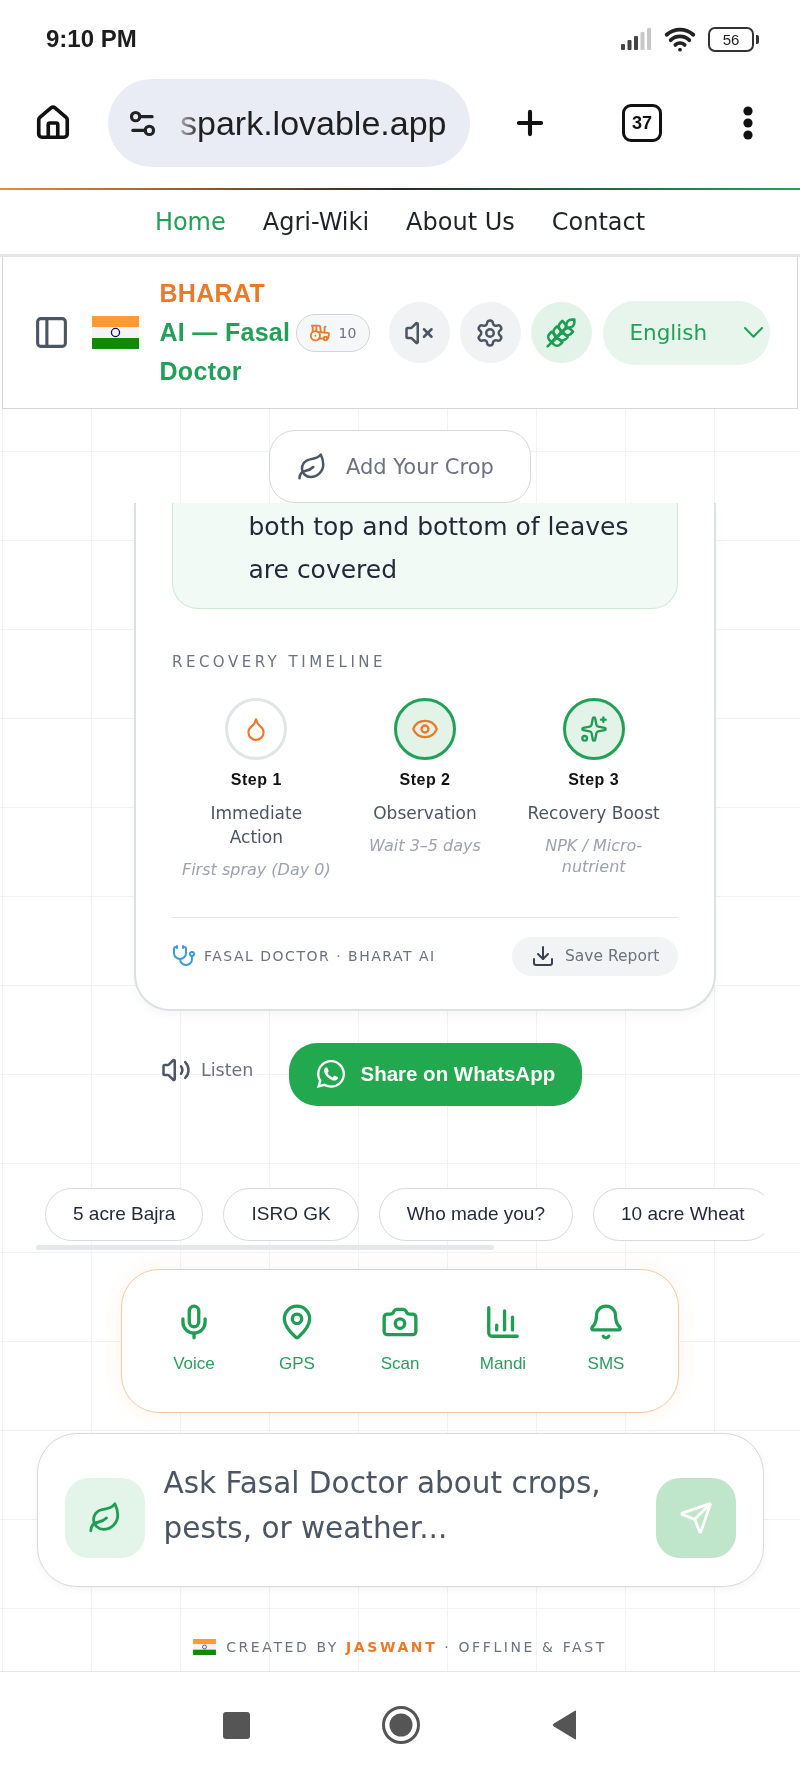 The width and height of the screenshot is (800, 1778). I want to click on save-report-button: Save Report, so click(595, 956).